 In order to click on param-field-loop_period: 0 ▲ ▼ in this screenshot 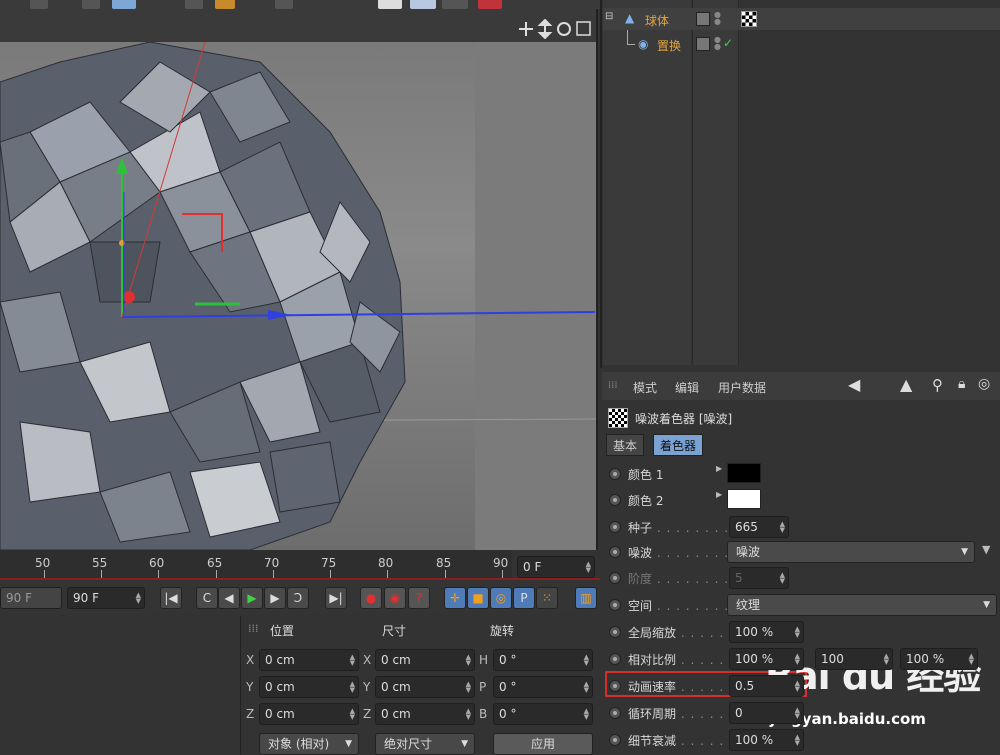, I will do `click(766, 713)`.